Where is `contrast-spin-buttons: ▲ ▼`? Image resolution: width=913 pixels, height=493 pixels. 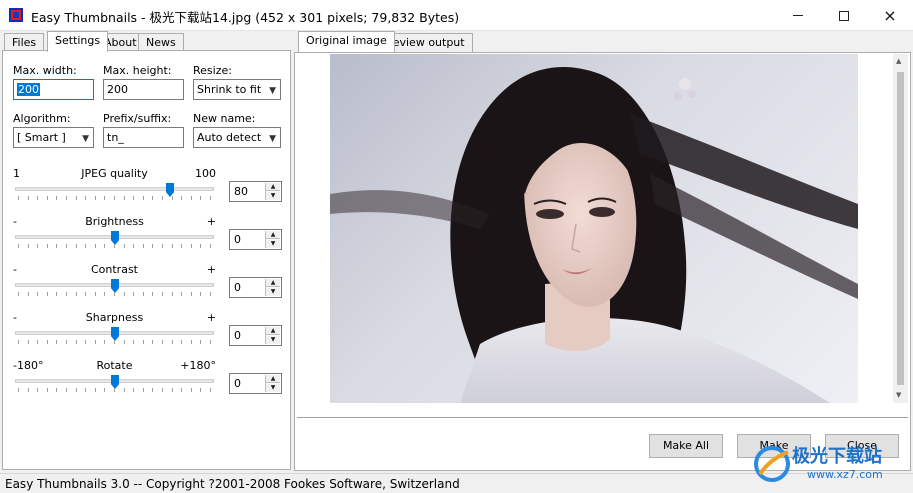 contrast-spin-buttons: ▲ ▼ is located at coordinates (272, 287).